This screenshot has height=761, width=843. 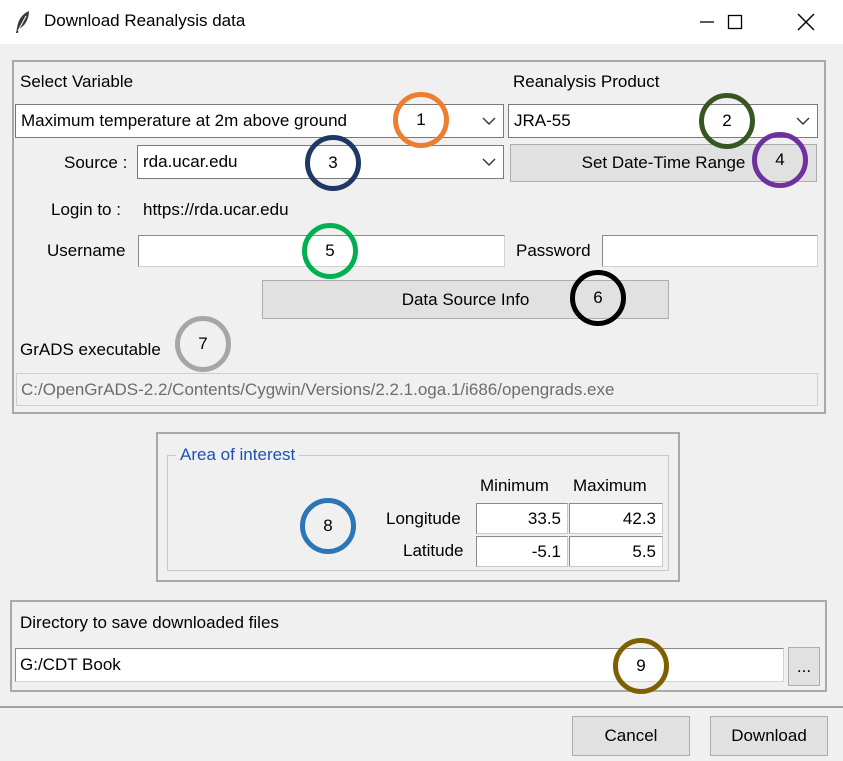 What do you see at coordinates (190, 161) in the screenshot?
I see `source-select-value: rda.ucar.edu` at bounding box center [190, 161].